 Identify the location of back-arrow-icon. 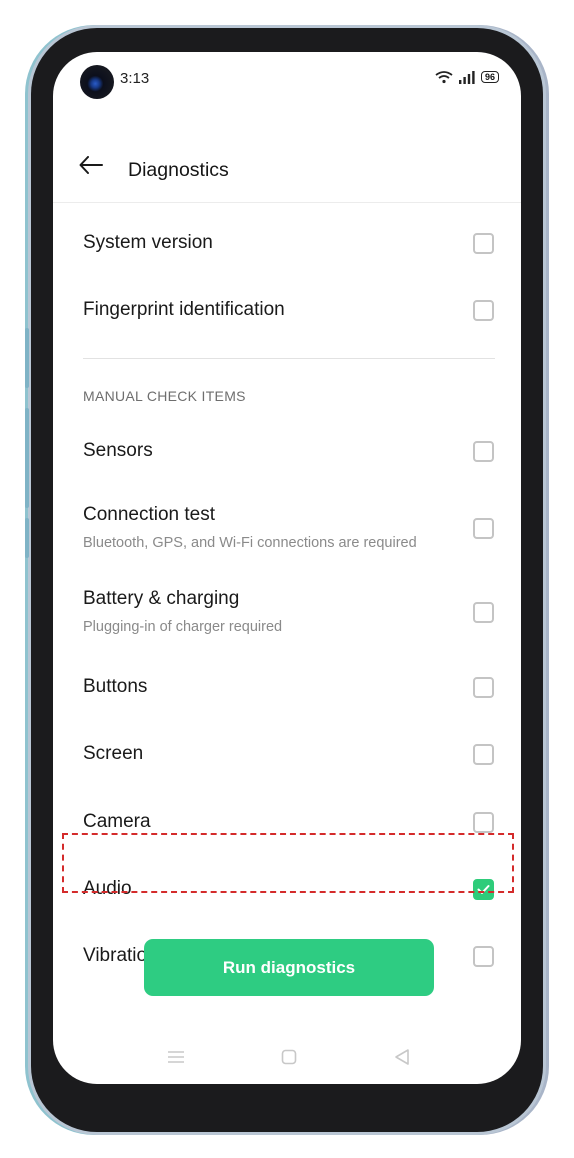
(91, 165).